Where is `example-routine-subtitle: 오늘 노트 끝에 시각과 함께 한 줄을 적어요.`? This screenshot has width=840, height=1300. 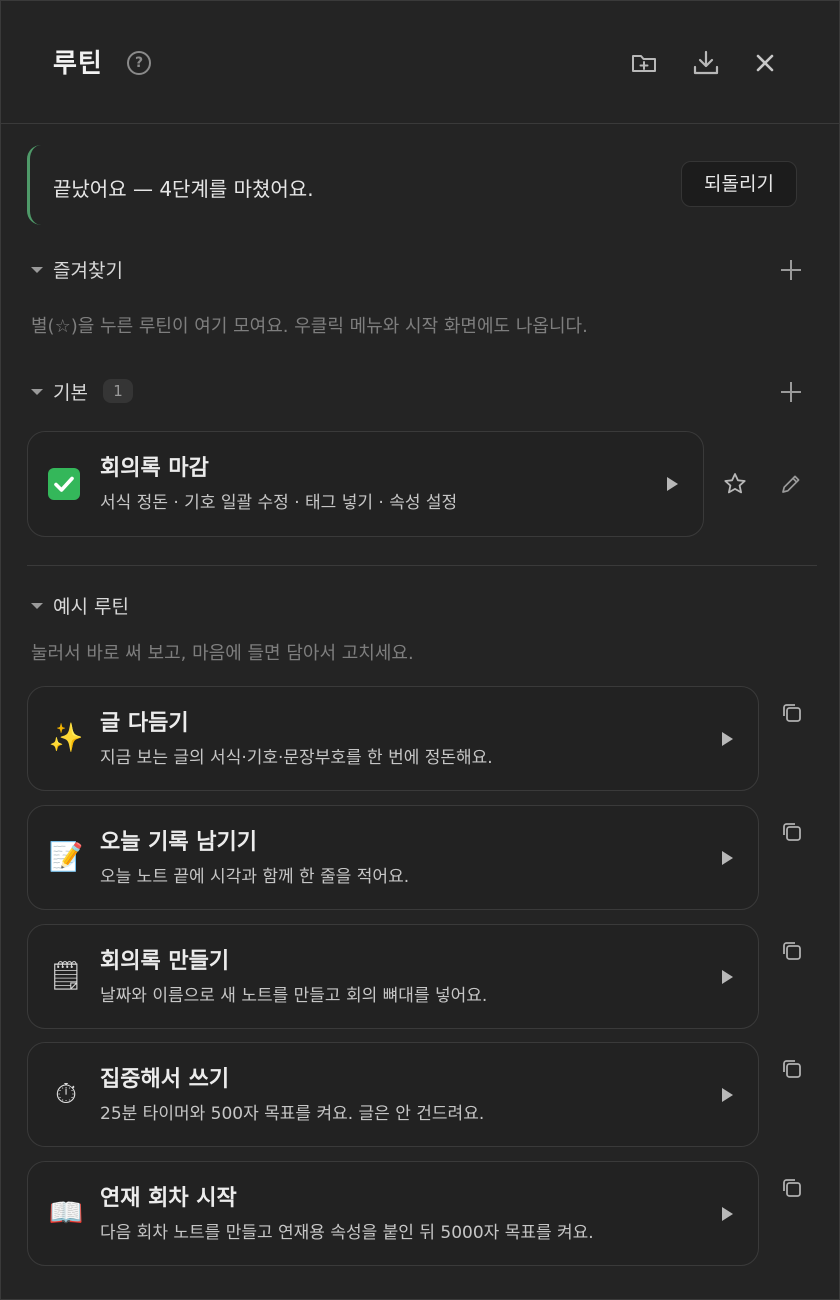
example-routine-subtitle: 오늘 노트 끝에 시각과 함께 한 줄을 적어요. is located at coordinates (255, 877).